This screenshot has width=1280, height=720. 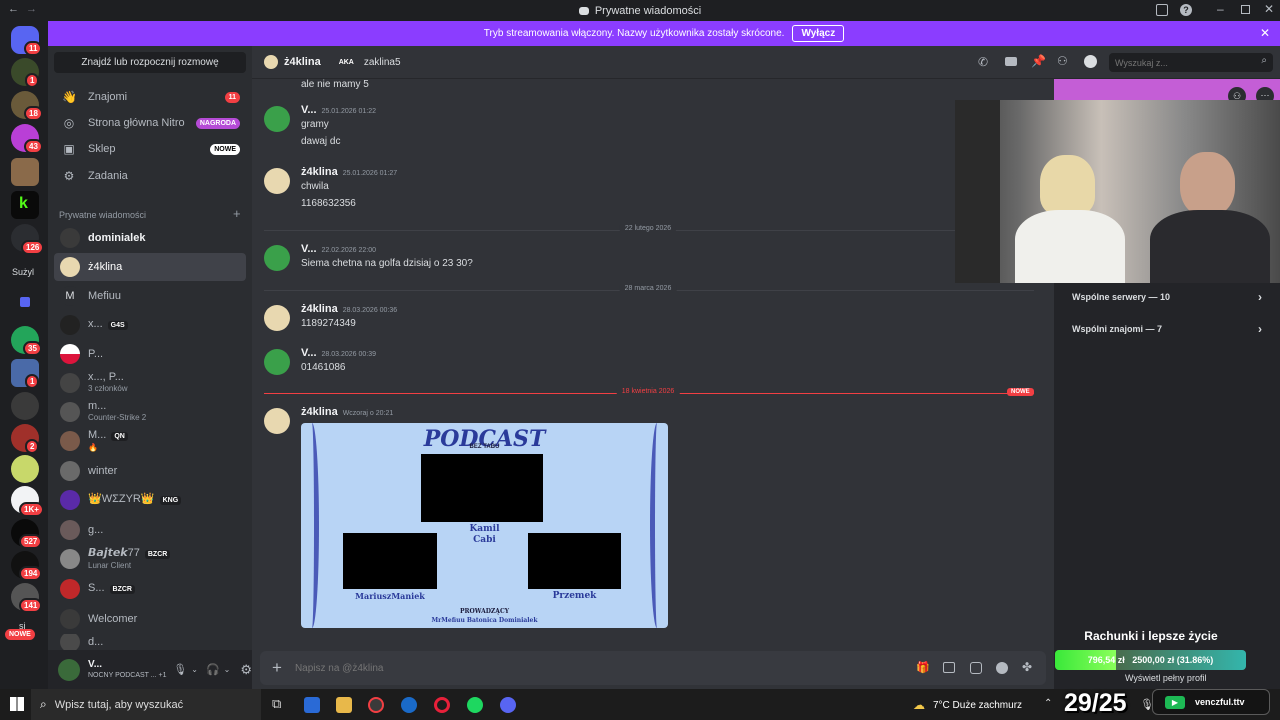 I want to click on weather-text: 7°C Duże zachmurz, so click(x=977, y=705).